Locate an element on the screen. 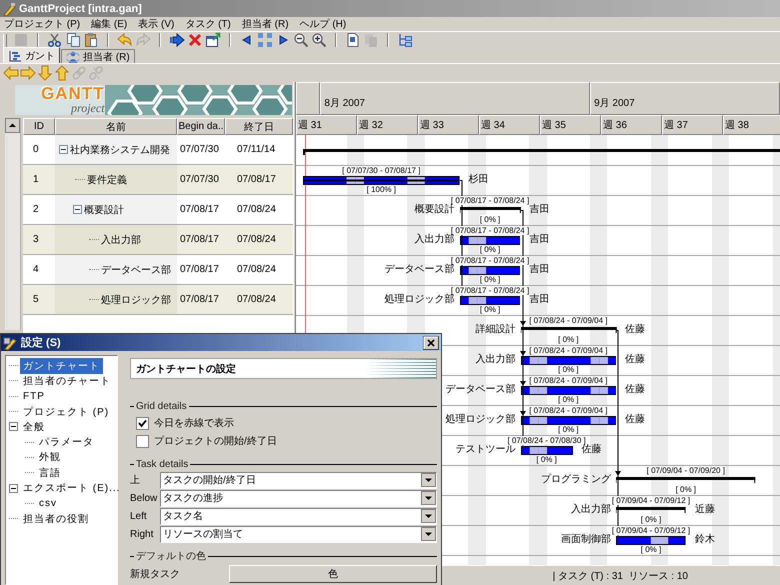 This screenshot has height=585, width=780. tree-item: 担当者の役割 is located at coordinates (56, 518).